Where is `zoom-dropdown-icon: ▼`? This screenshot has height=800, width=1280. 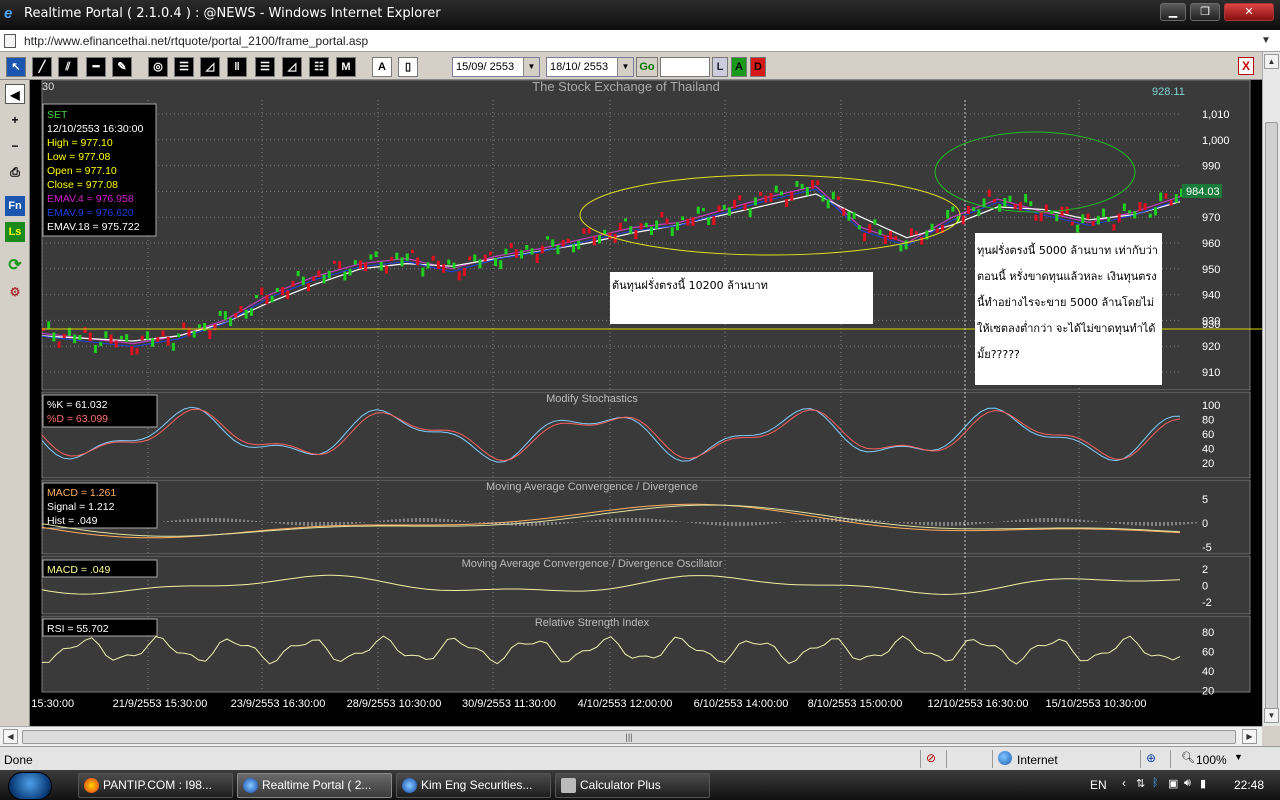
zoom-dropdown-icon: ▼ is located at coordinates (1238, 757).